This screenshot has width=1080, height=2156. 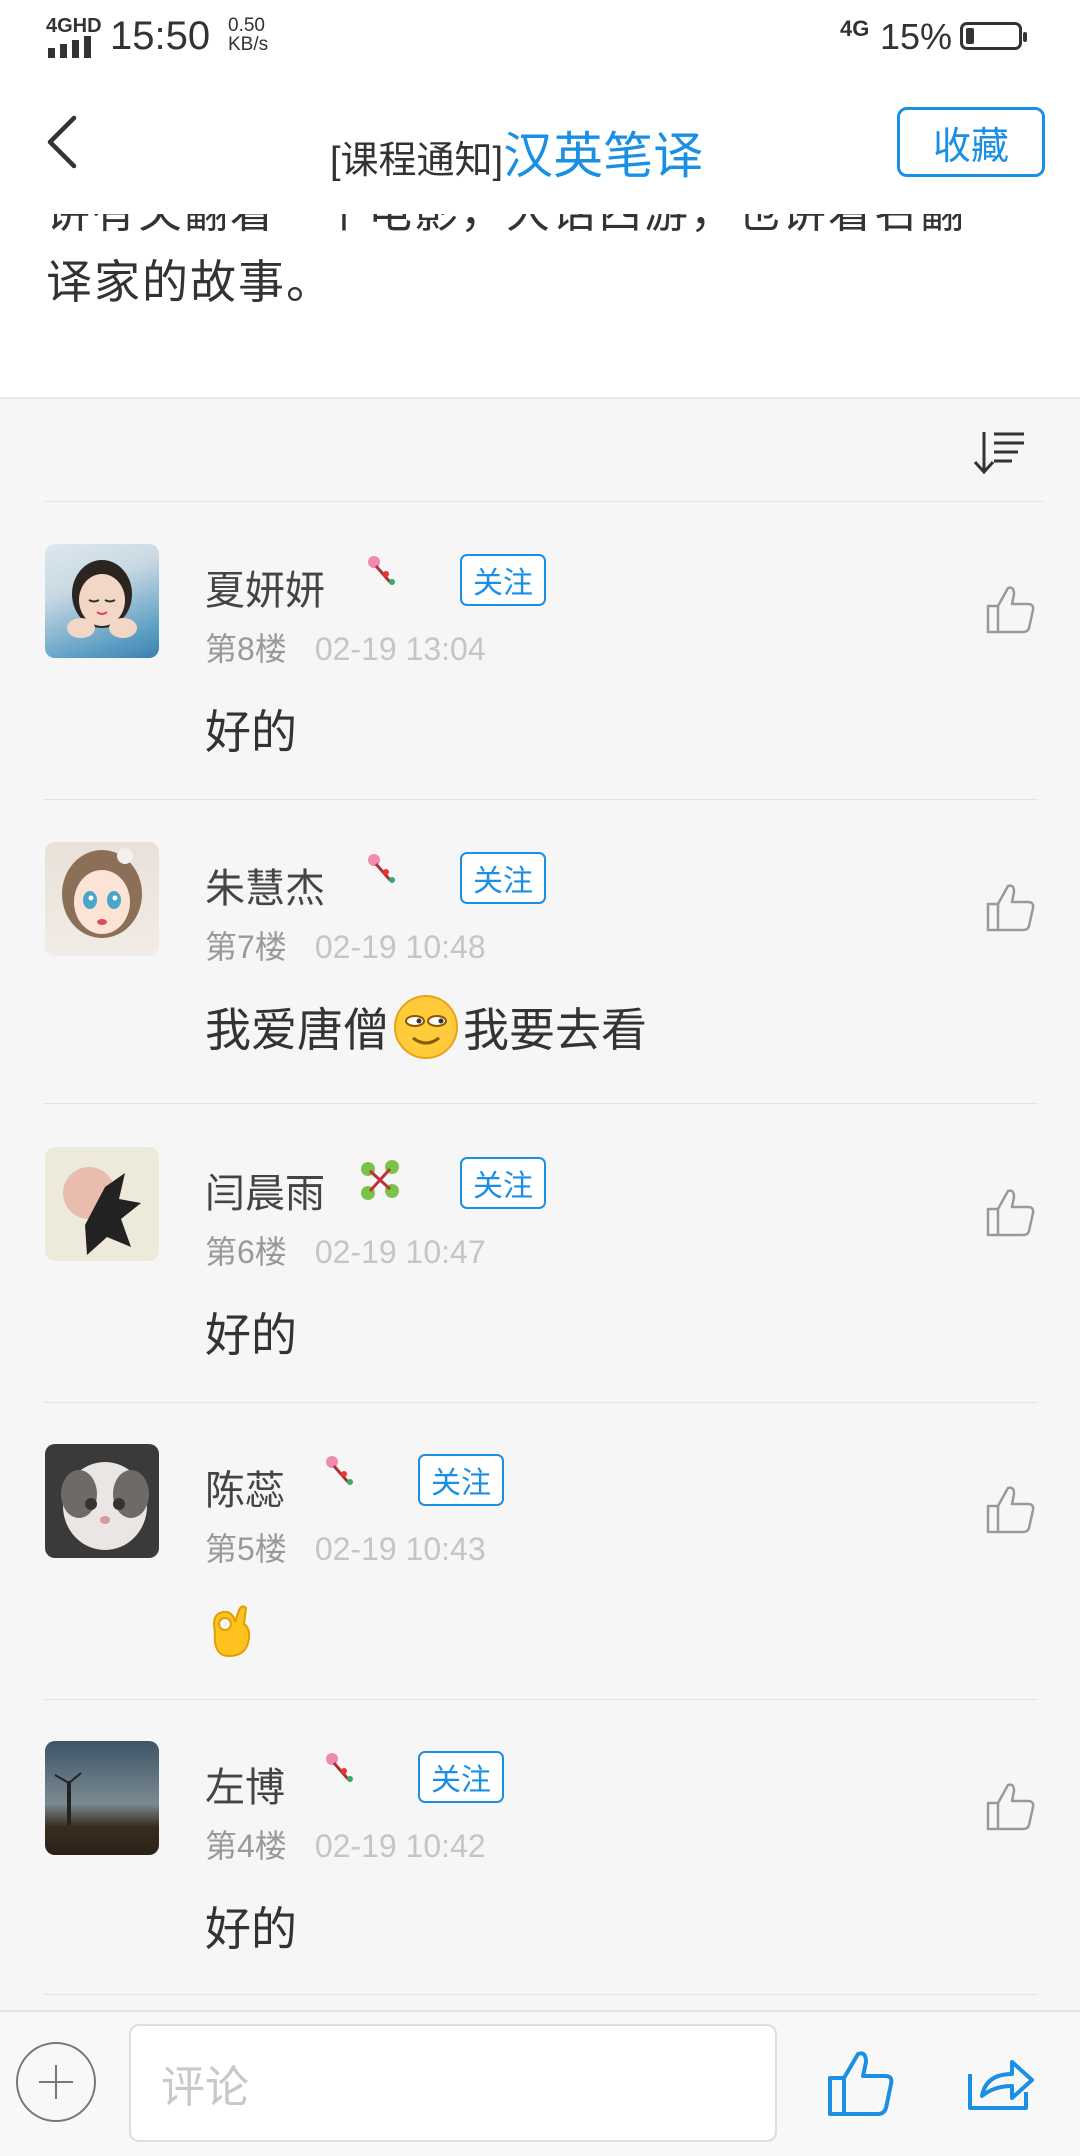 What do you see at coordinates (245, 1784) in the screenshot?
I see `comment-author: 左博` at bounding box center [245, 1784].